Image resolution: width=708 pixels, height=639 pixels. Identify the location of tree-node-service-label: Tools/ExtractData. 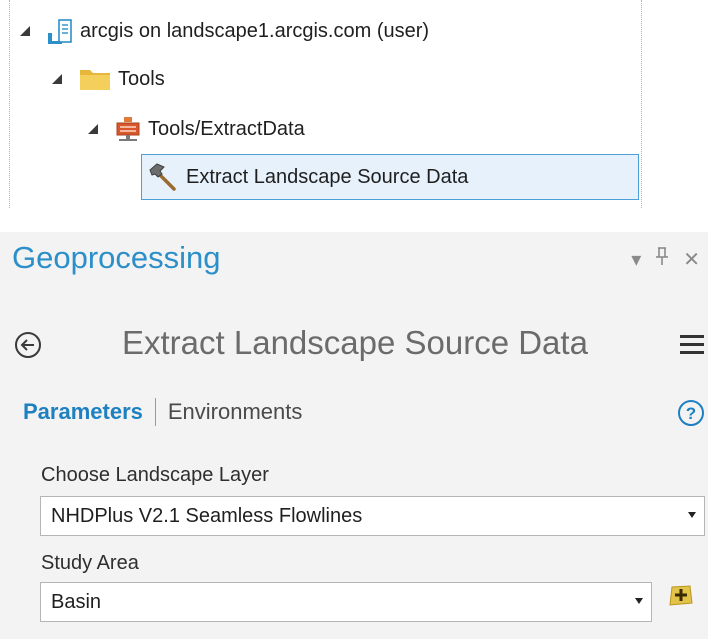
(226, 128).